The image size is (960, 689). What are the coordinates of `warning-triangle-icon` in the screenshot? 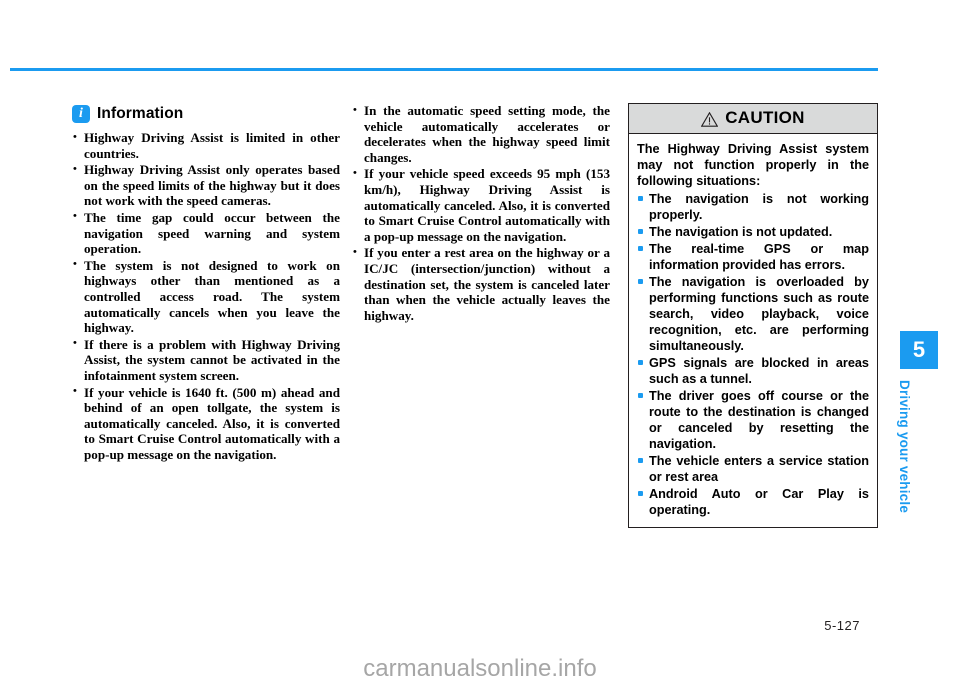 It's located at (709, 119).